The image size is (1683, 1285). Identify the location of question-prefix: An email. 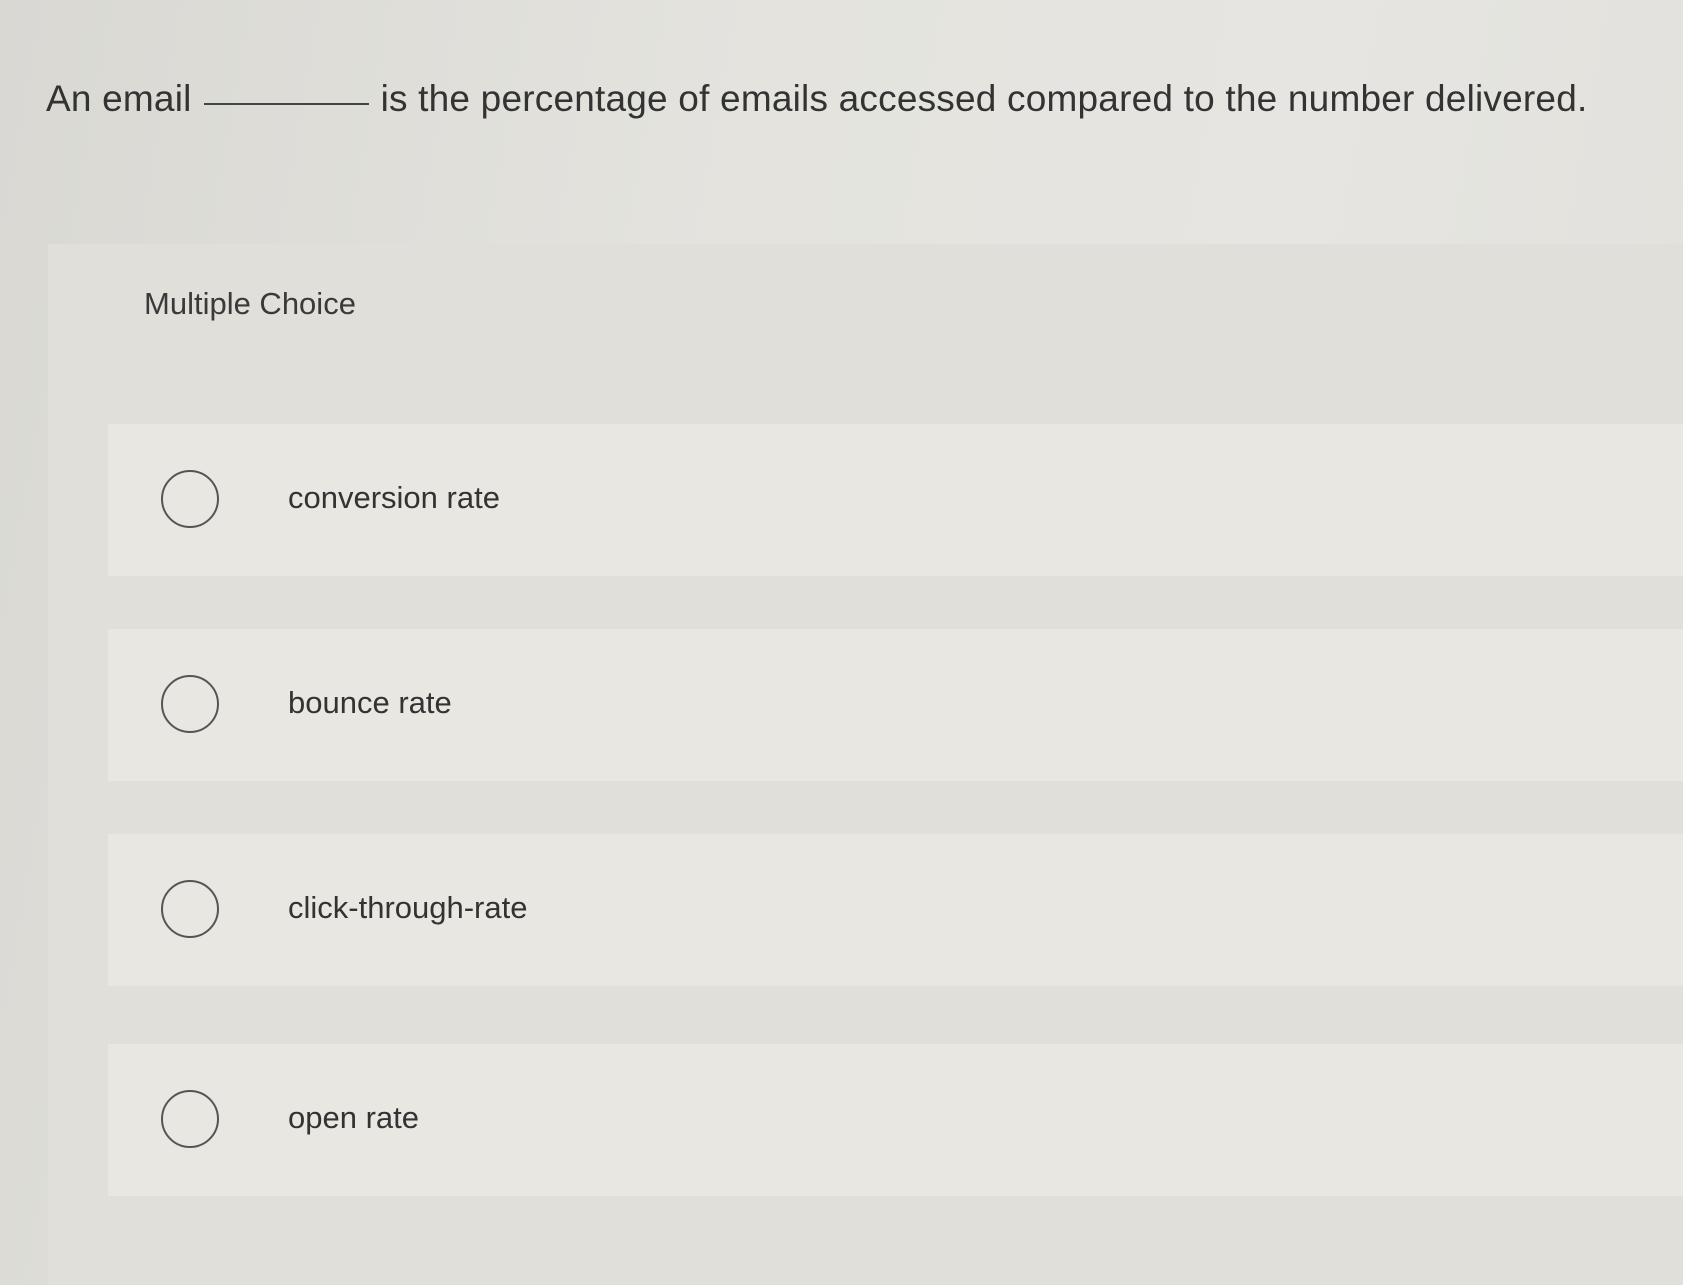
(119, 98).